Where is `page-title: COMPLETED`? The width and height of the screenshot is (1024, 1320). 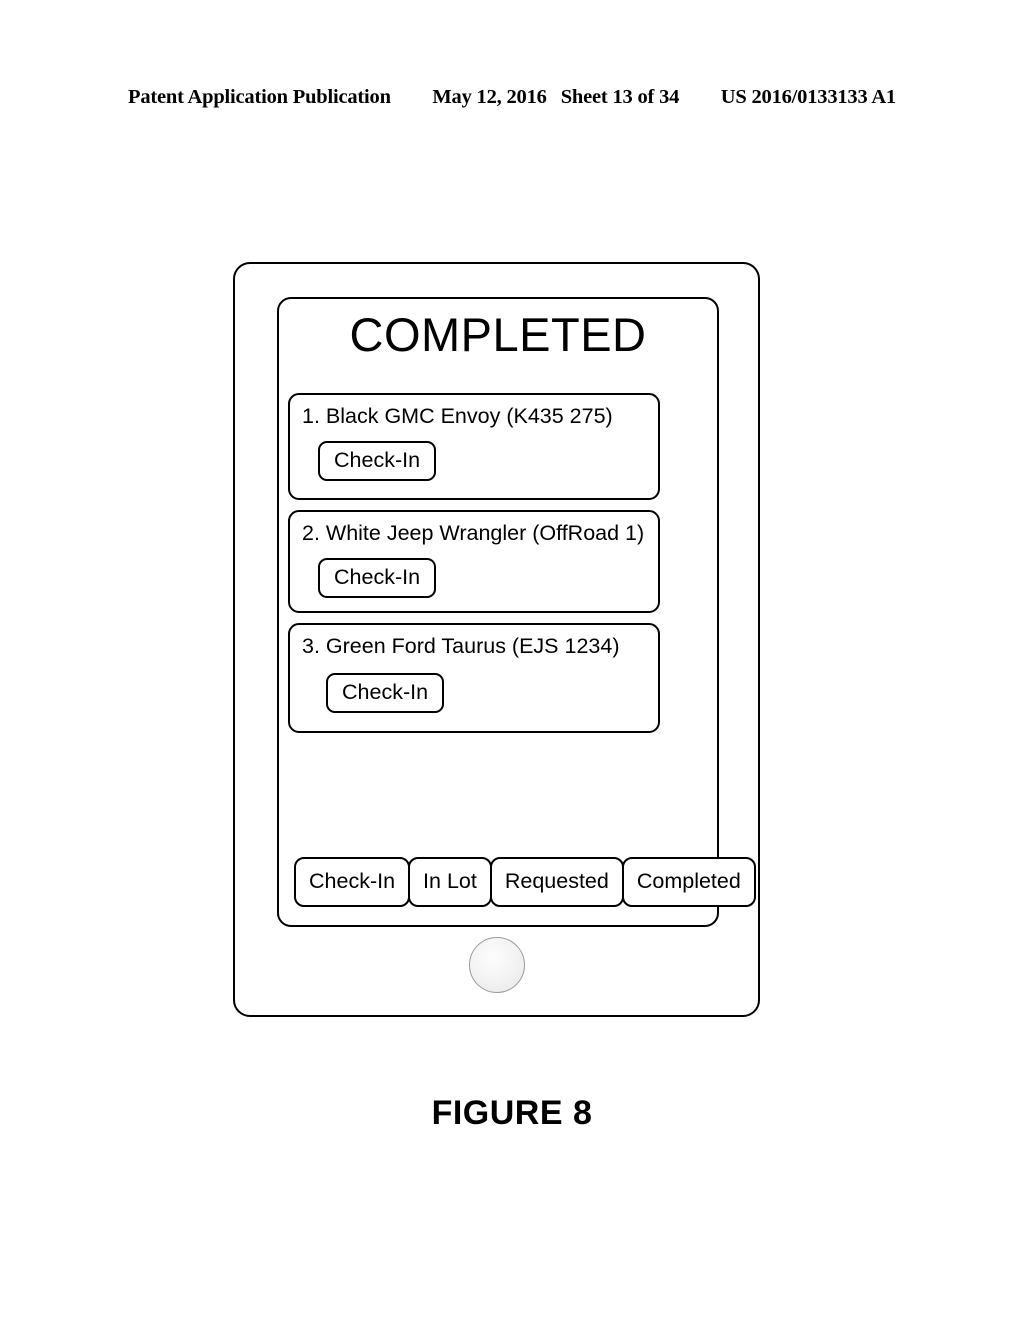 page-title: COMPLETED is located at coordinates (498, 334).